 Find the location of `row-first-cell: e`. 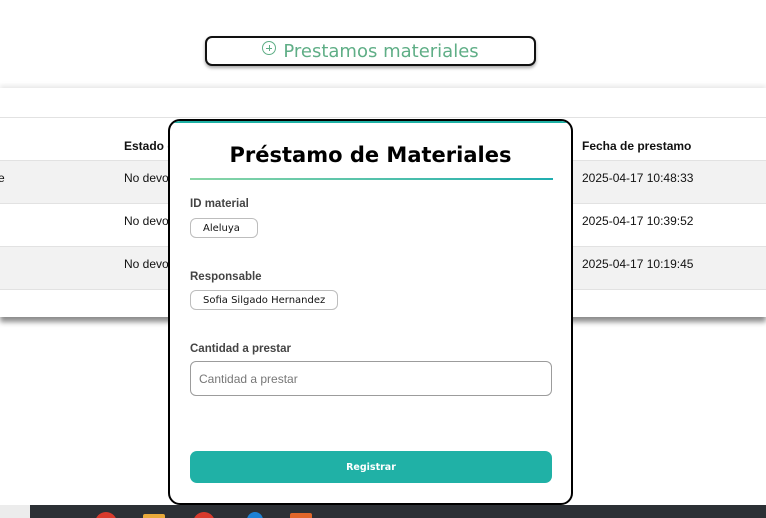

row-first-cell: e is located at coordinates (2, 178).